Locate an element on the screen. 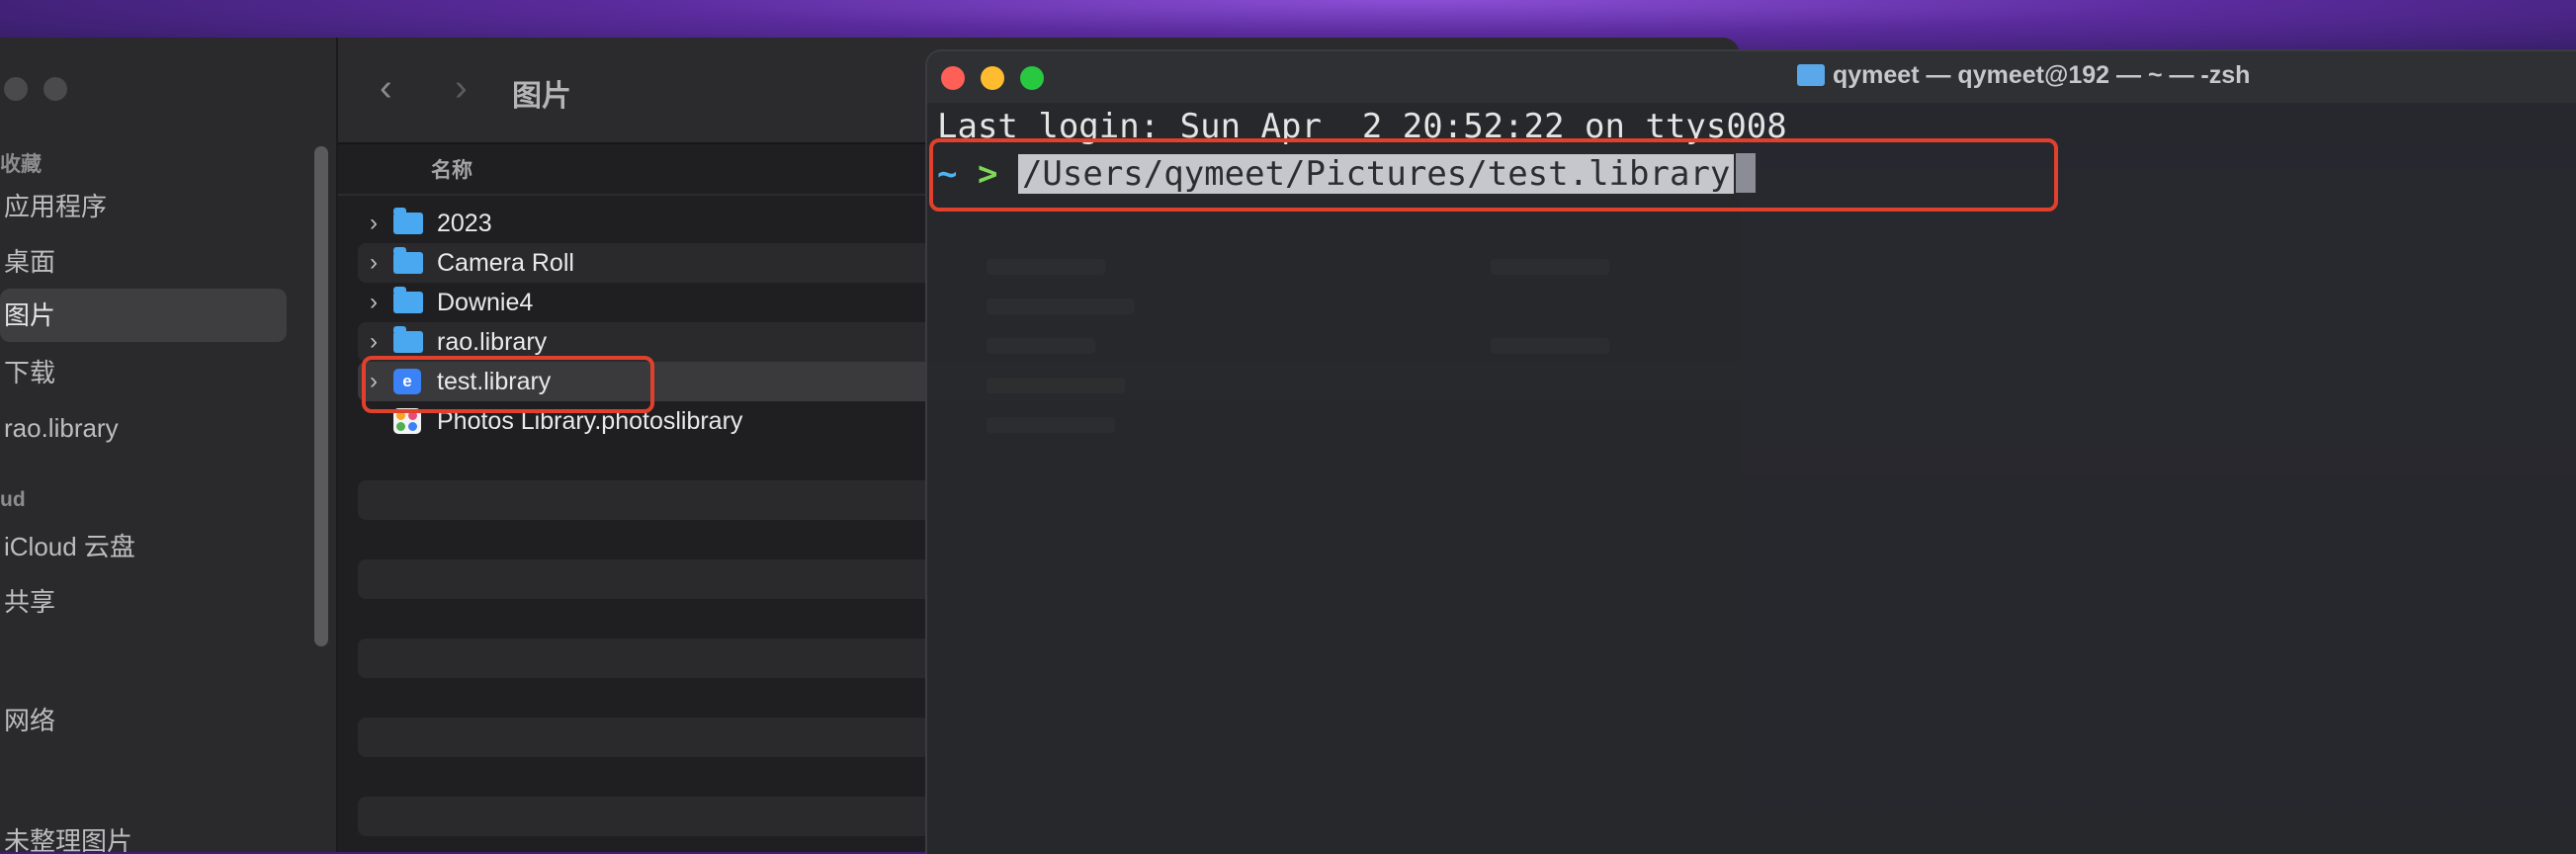 The image size is (2576, 854). file-name: Camera Roll is located at coordinates (505, 263).